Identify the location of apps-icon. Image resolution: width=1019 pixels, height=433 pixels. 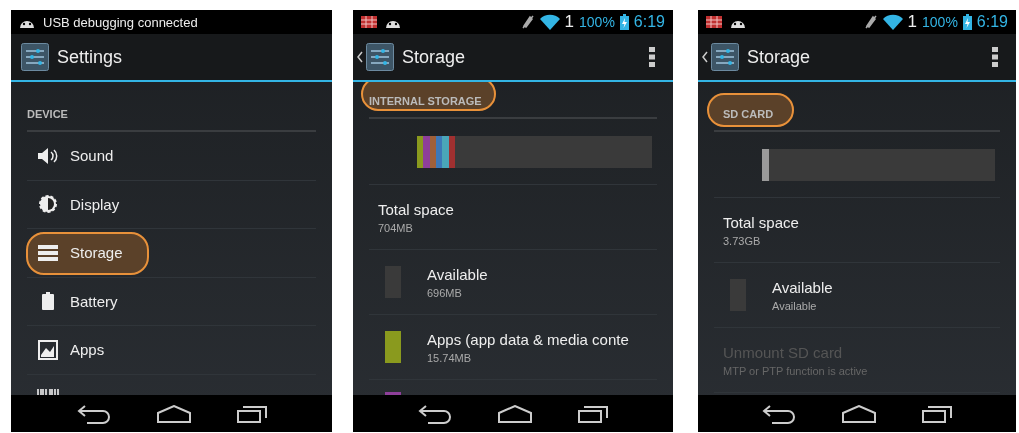
(48, 349).